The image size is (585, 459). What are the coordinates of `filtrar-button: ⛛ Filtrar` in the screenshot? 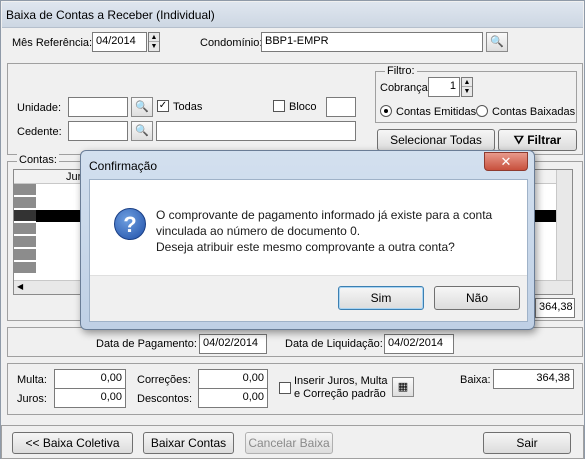 It's located at (537, 140).